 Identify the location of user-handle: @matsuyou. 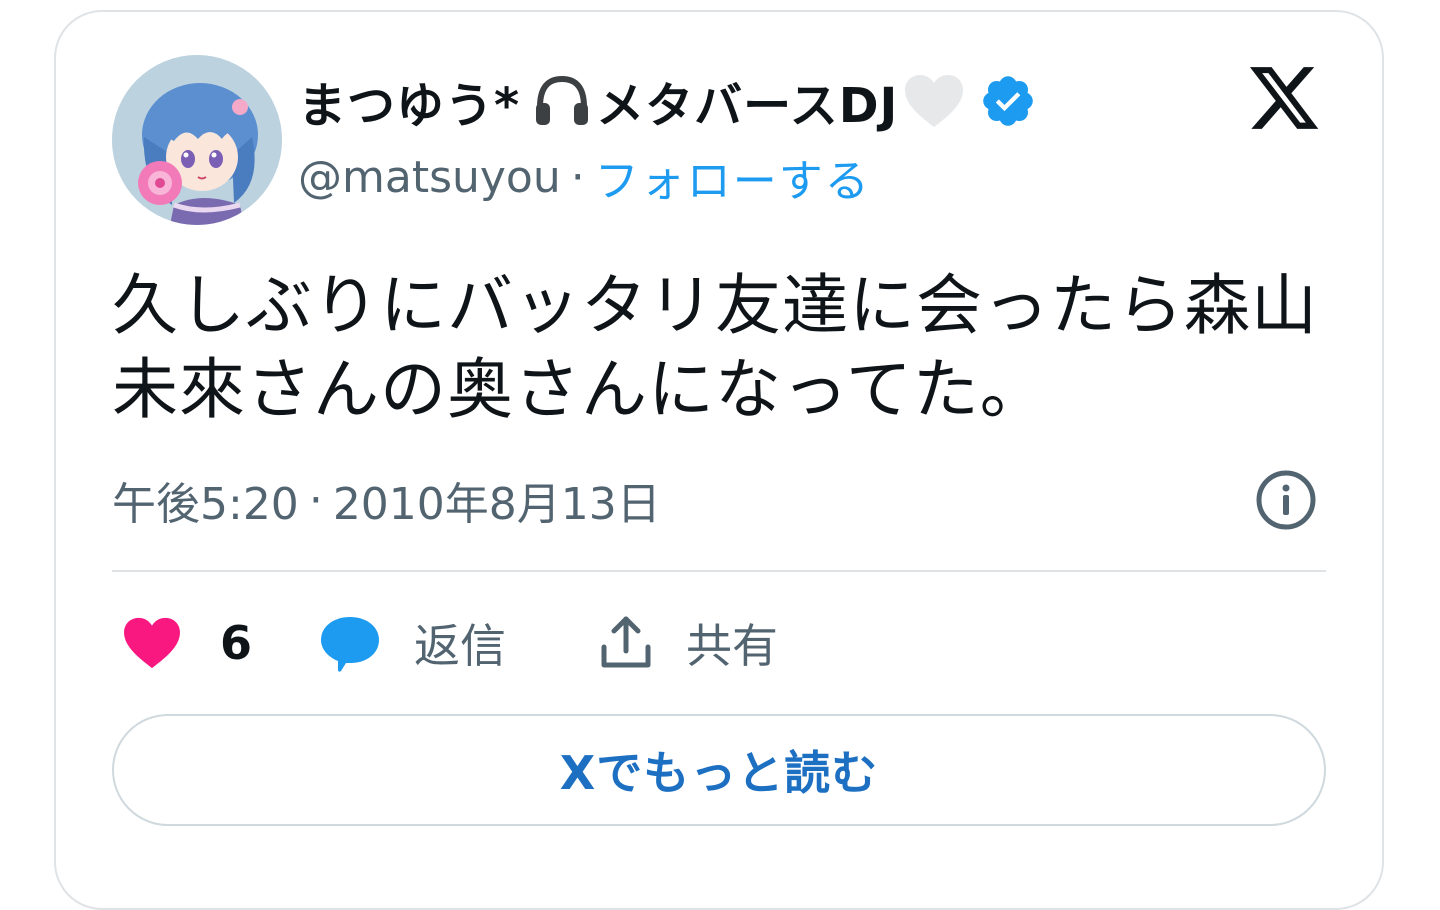
(429, 177).